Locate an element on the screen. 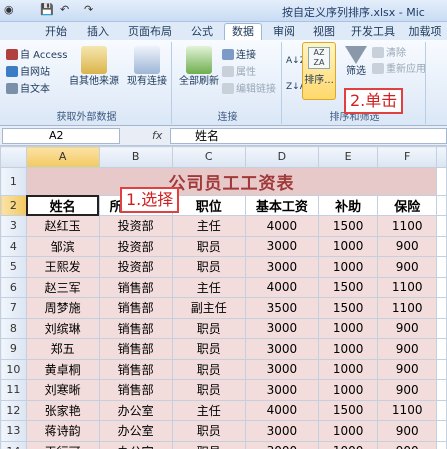  office-logo-icon: ◉ is located at coordinates (9, 11).